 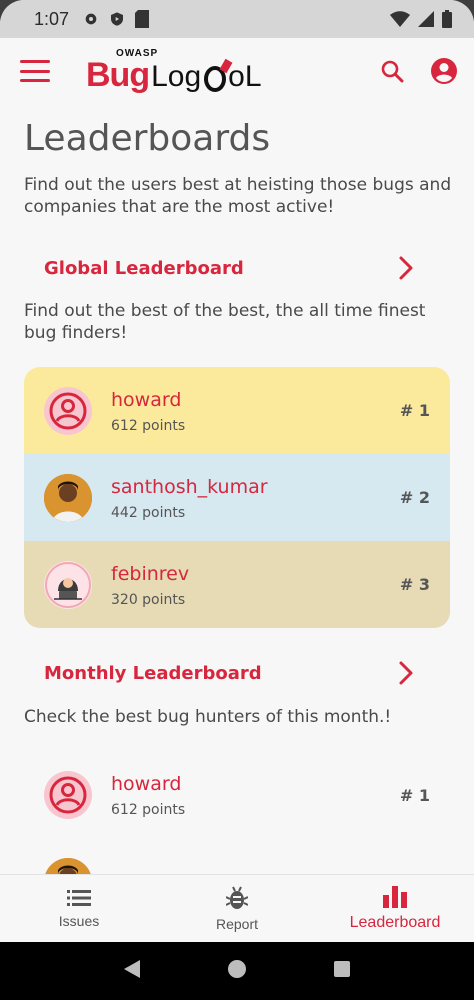 What do you see at coordinates (137, 53) in the screenshot?
I see `logo-owasp-text: OWASP` at bounding box center [137, 53].